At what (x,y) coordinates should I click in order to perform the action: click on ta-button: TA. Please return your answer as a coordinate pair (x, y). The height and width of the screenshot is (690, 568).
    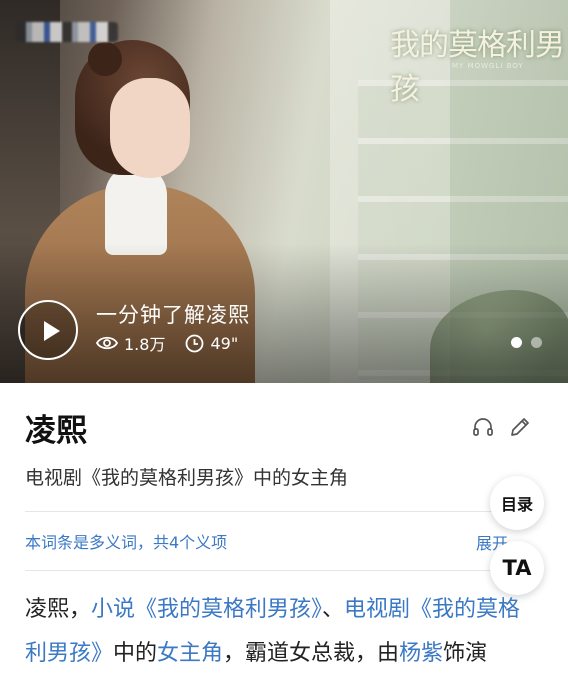
    Looking at the image, I should click on (517, 568).